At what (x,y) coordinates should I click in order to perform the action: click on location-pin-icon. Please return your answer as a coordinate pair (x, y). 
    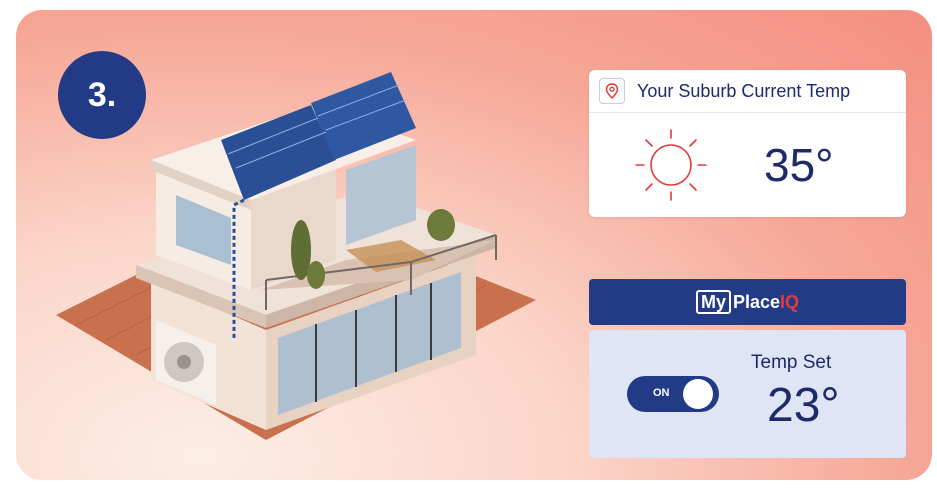
    Looking at the image, I should click on (612, 91).